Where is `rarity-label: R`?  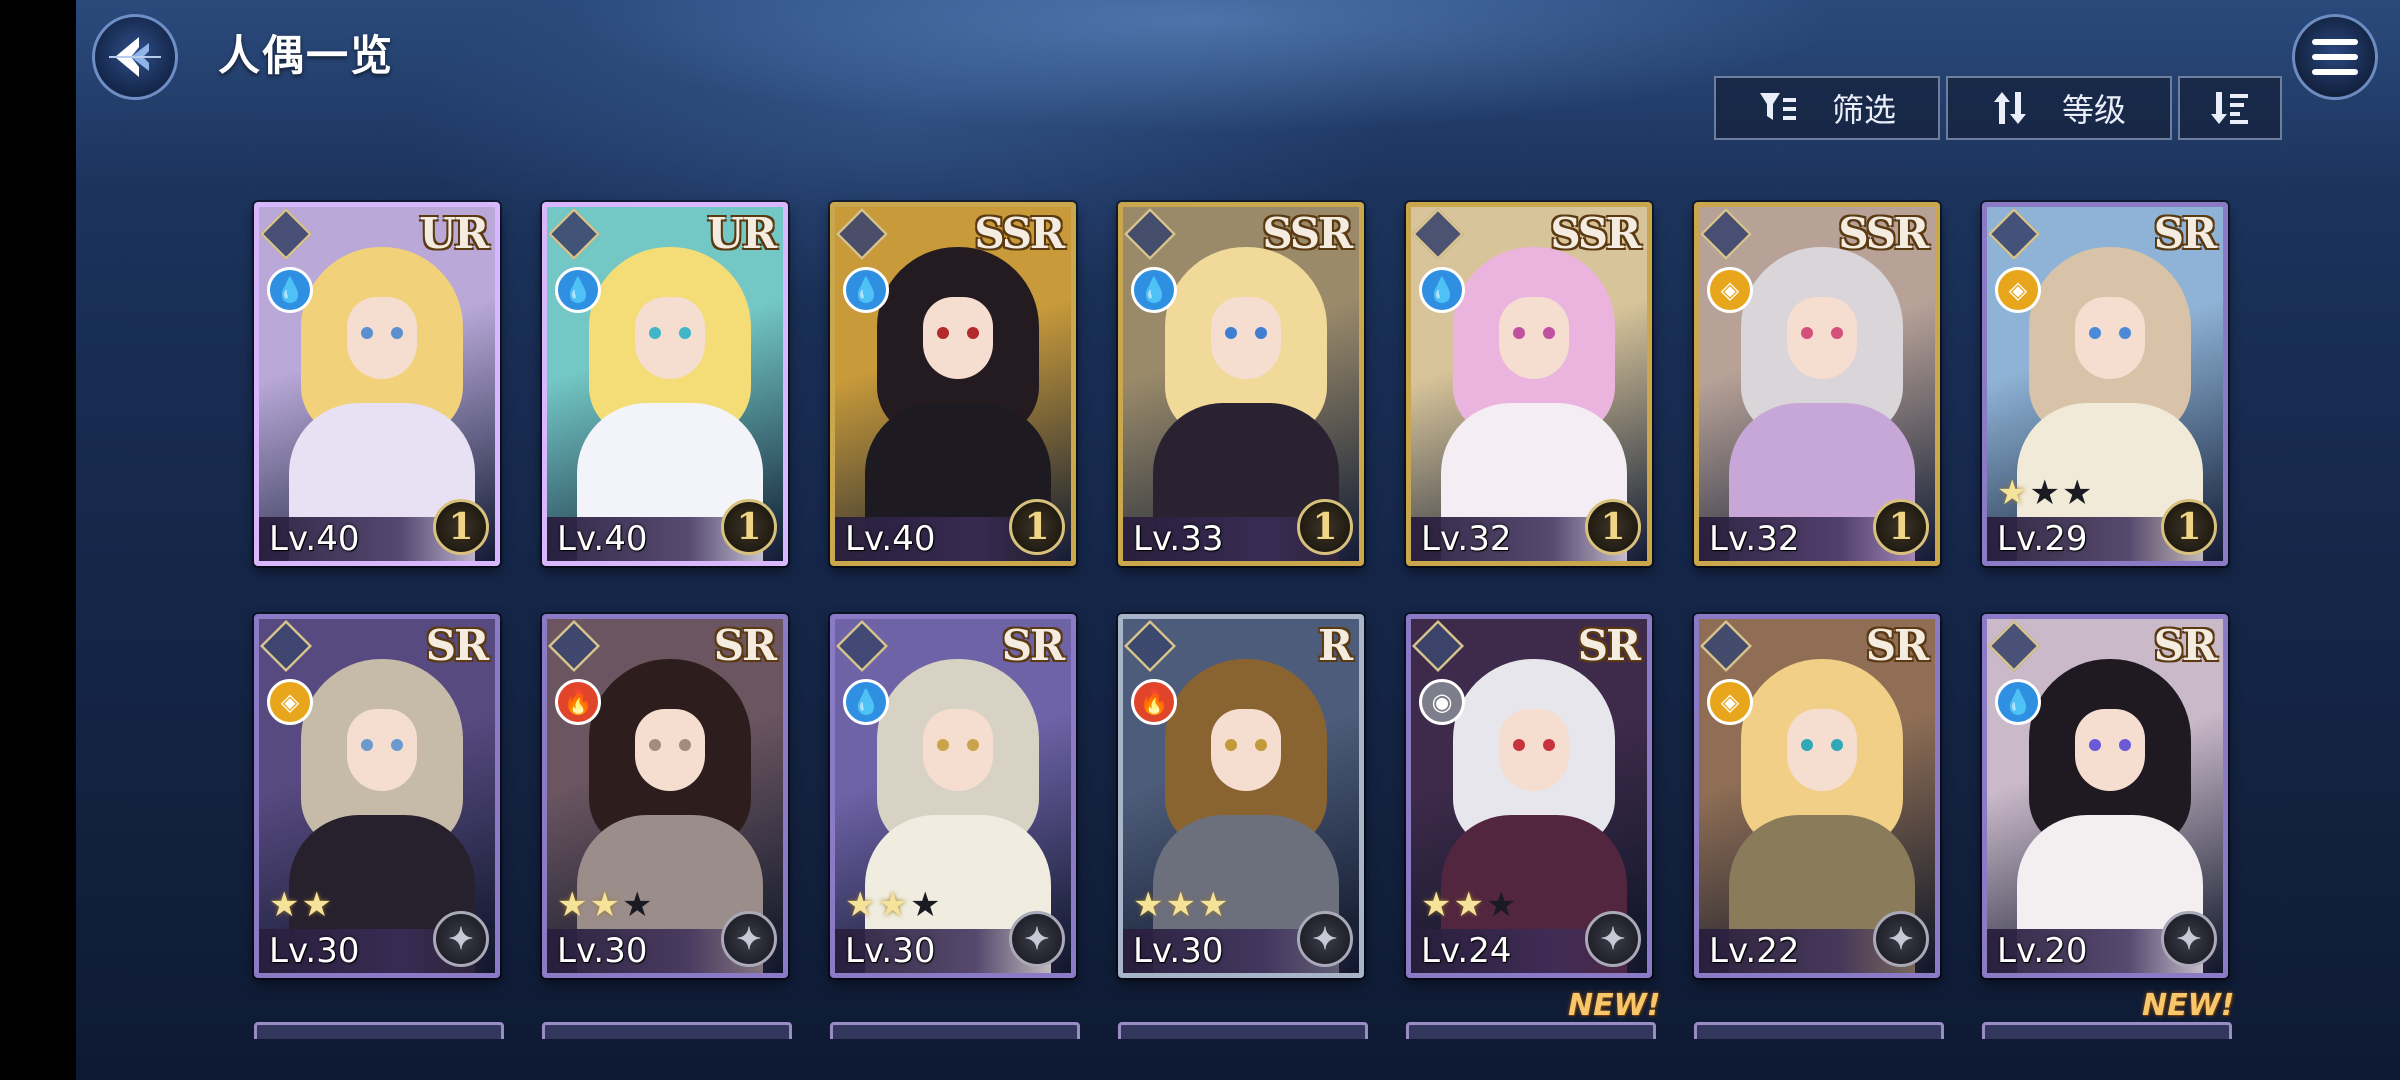
rarity-label: R is located at coordinates (1335, 645).